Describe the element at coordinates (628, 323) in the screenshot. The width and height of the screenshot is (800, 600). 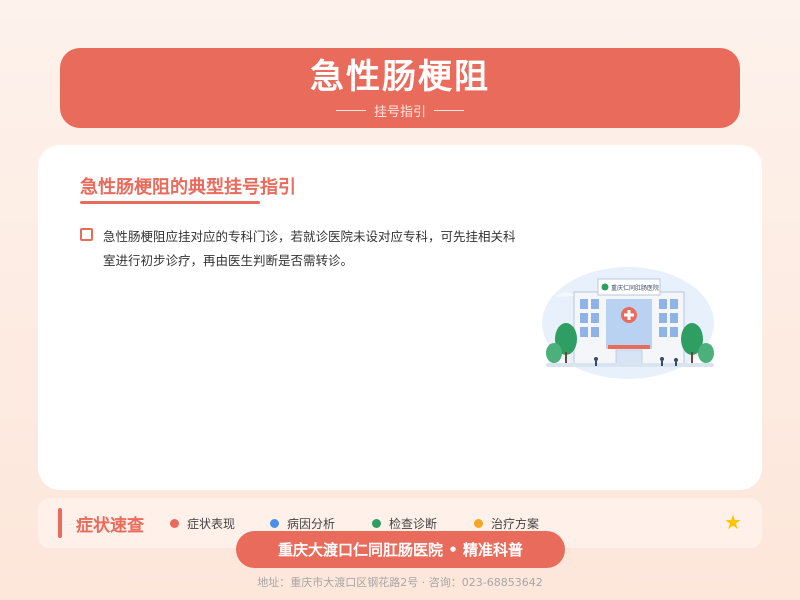
I see `hospital-icon: 重庆仁同肛肠医院` at that location.